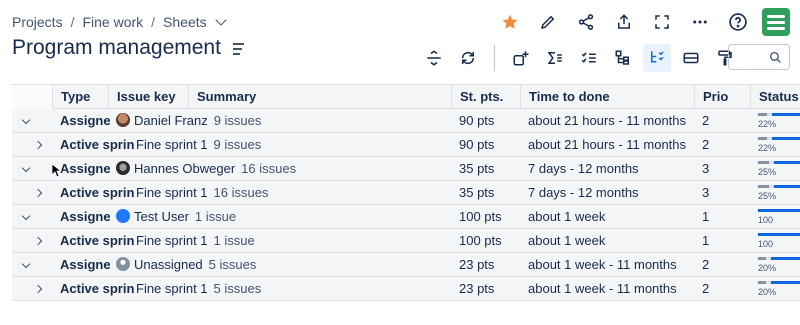  What do you see at coordinates (232, 264) in the screenshot?
I see `issue-count: 5 issues` at bounding box center [232, 264].